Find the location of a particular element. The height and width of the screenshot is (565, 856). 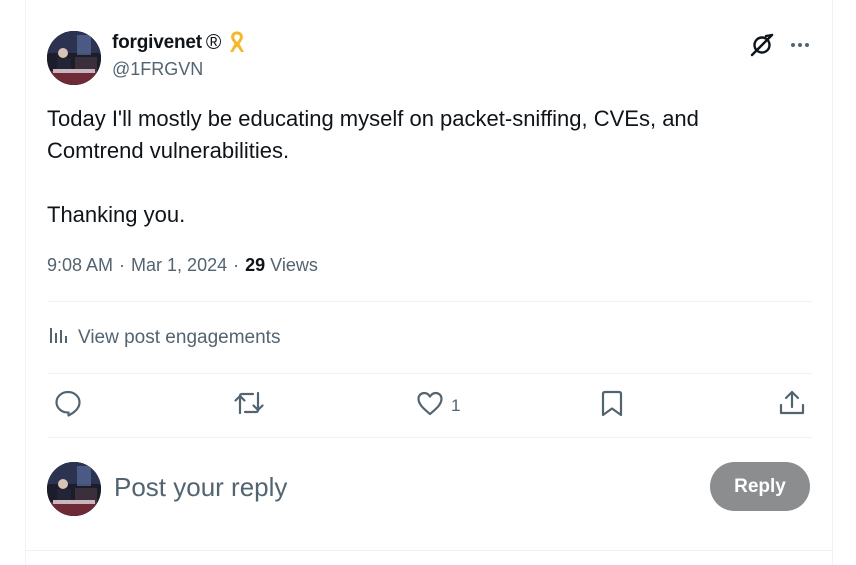

current-user-avatar is located at coordinates (74, 489).